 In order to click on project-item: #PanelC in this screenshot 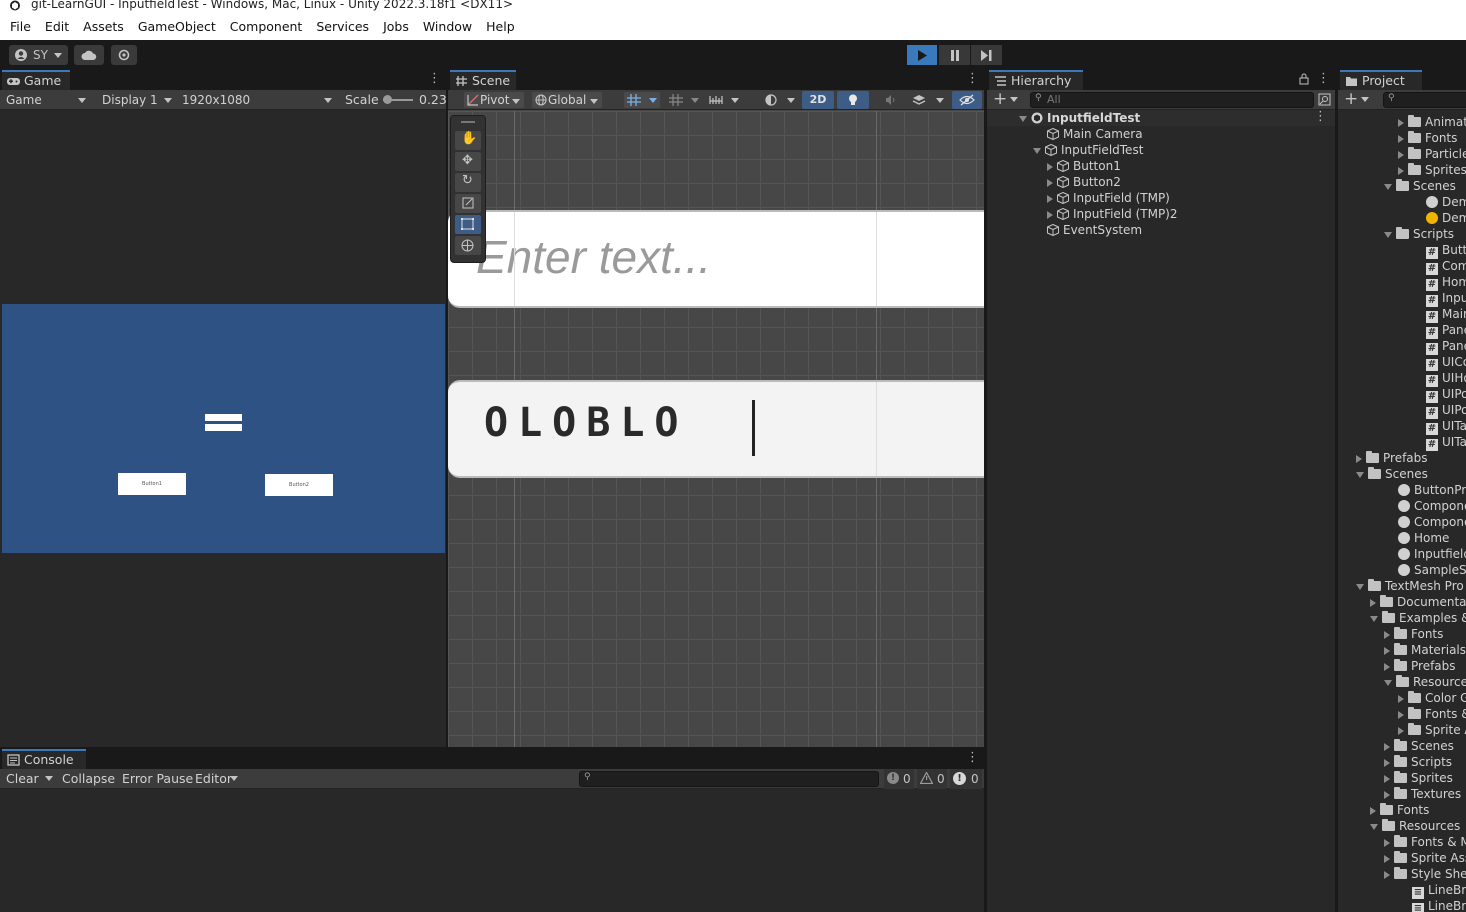, I will do `click(1446, 330)`.